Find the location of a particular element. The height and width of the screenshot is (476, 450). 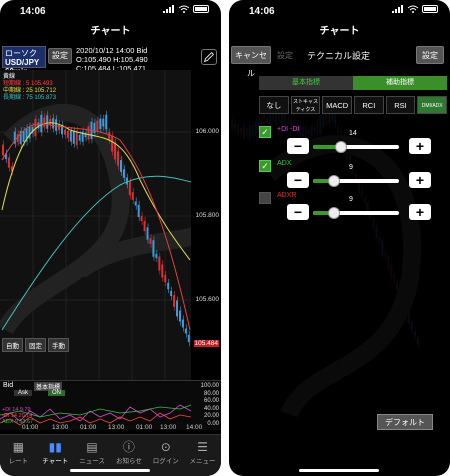

adxr-slider is located at coordinates (356, 213).